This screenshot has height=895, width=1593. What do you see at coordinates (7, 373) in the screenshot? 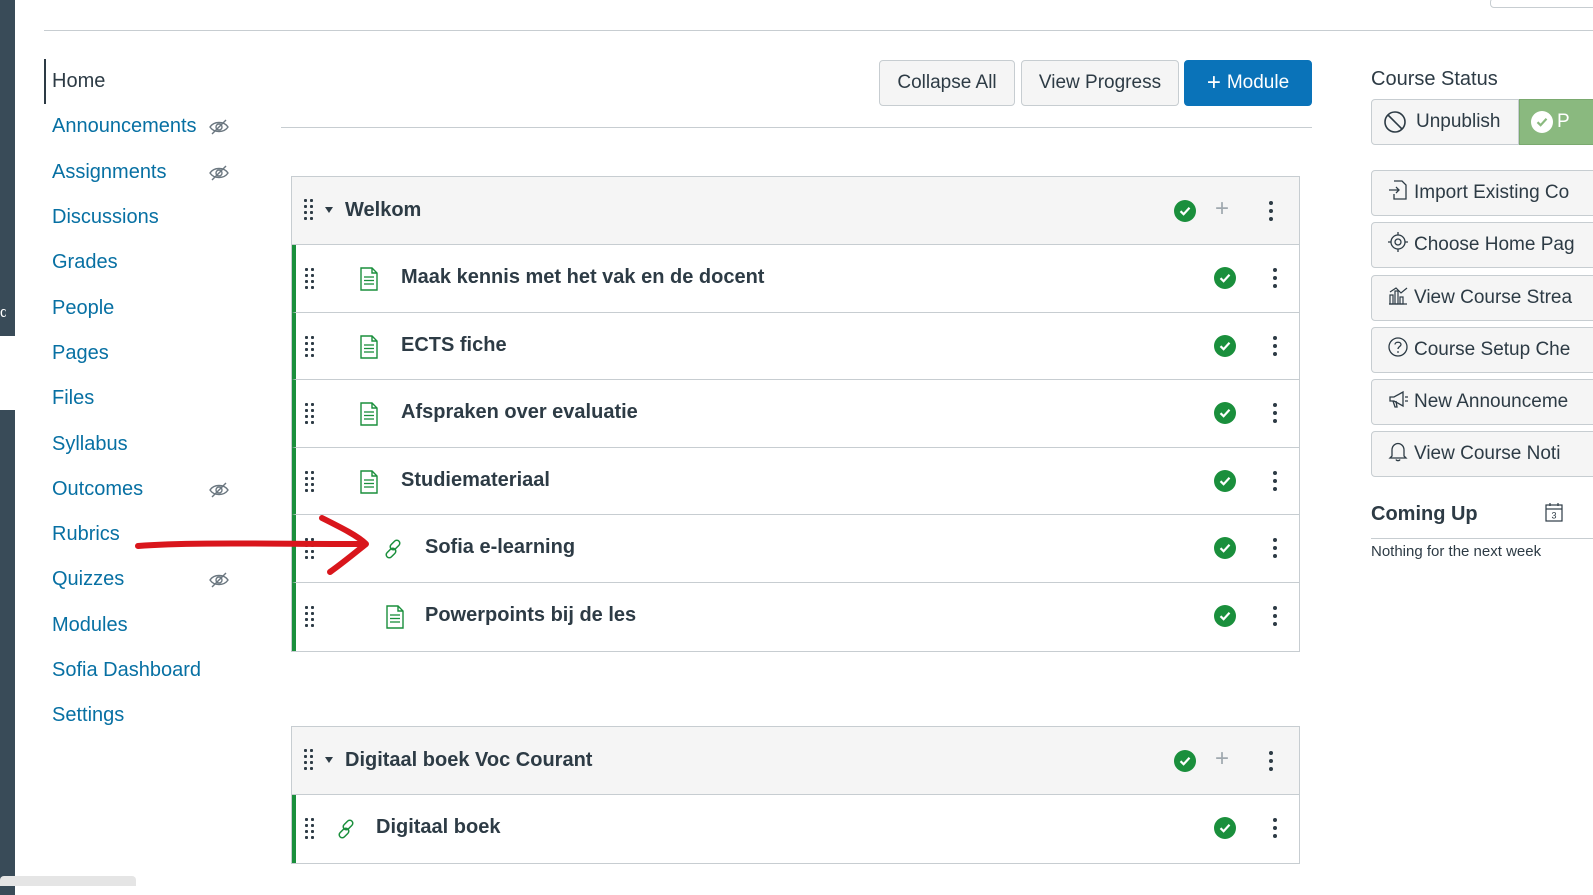
I see `global-nav-gap` at bounding box center [7, 373].